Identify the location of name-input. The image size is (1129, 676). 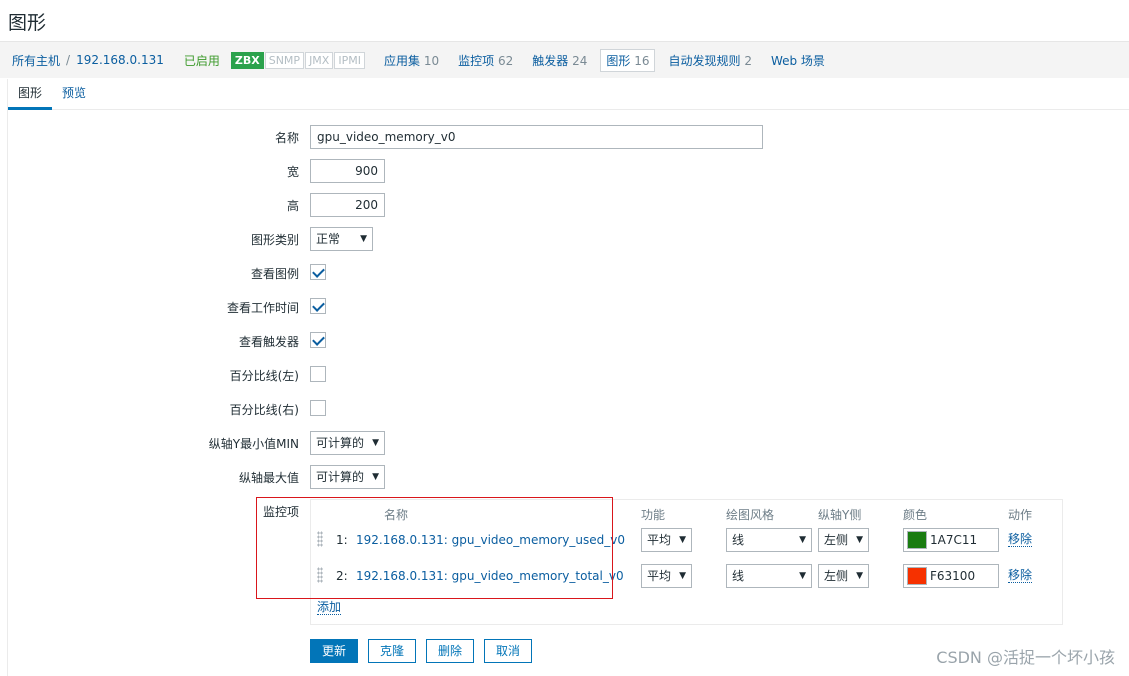
(536, 137).